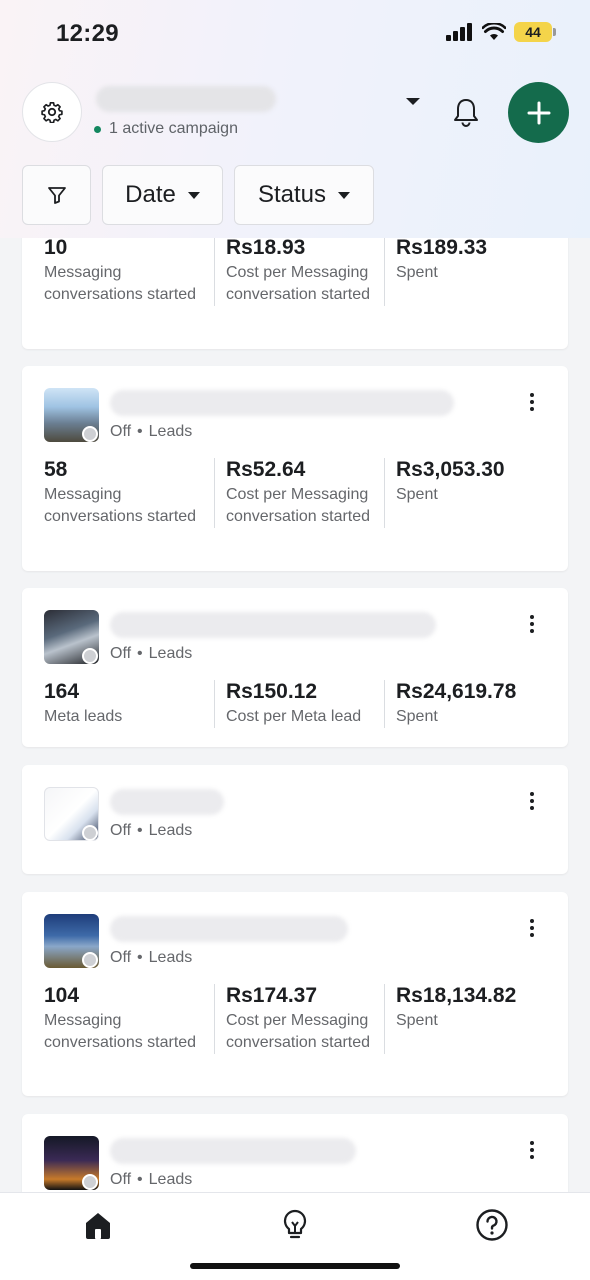 The height and width of the screenshot is (1280, 590). Describe the element at coordinates (56, 469) in the screenshot. I see `metric-value: 58` at that location.